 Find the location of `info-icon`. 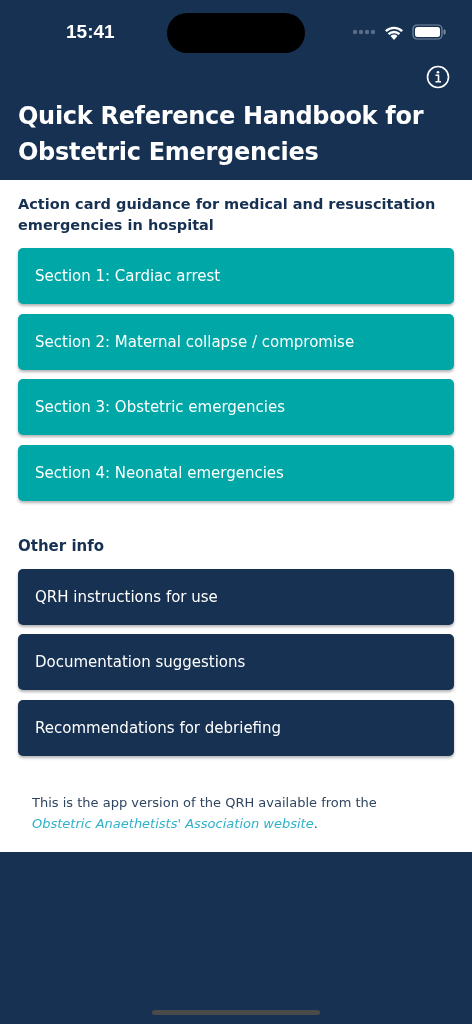

info-icon is located at coordinates (438, 77).